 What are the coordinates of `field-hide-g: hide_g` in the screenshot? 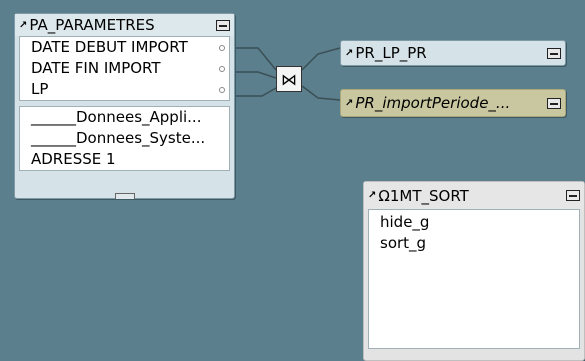 It's located at (474, 222).